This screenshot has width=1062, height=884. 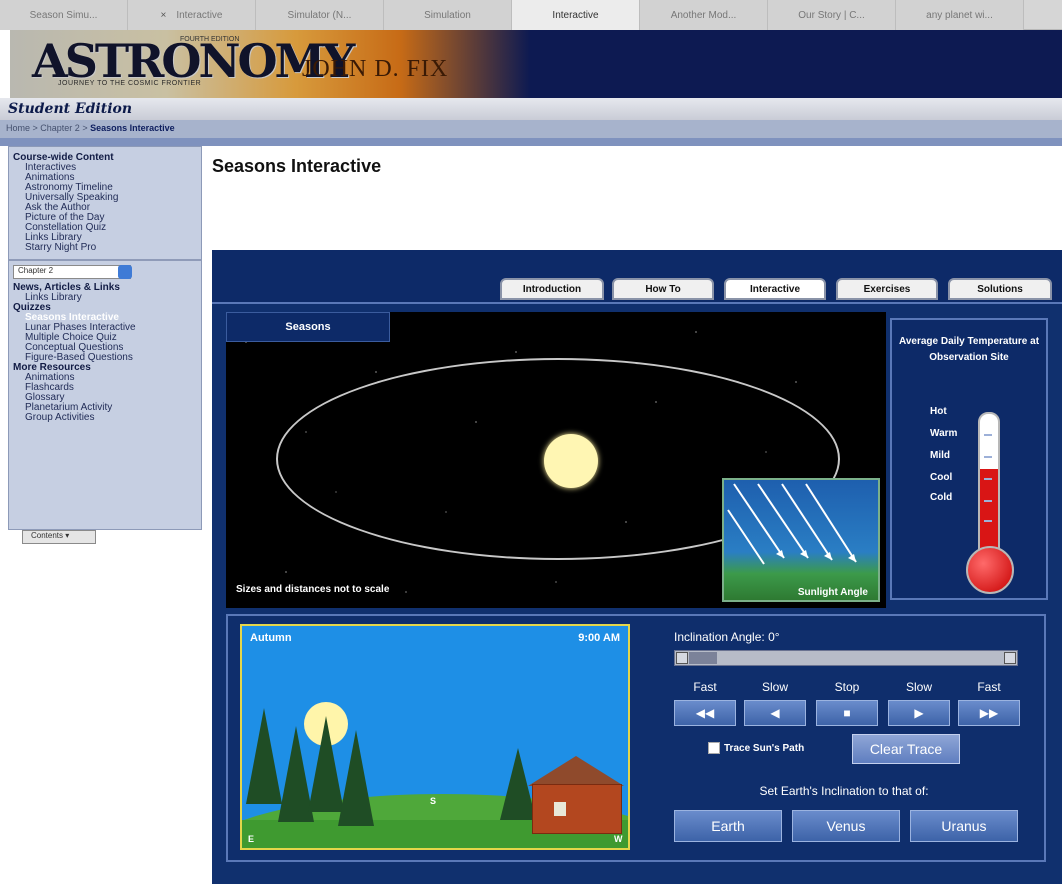 I want to click on direction-east: E, so click(x=251, y=839).